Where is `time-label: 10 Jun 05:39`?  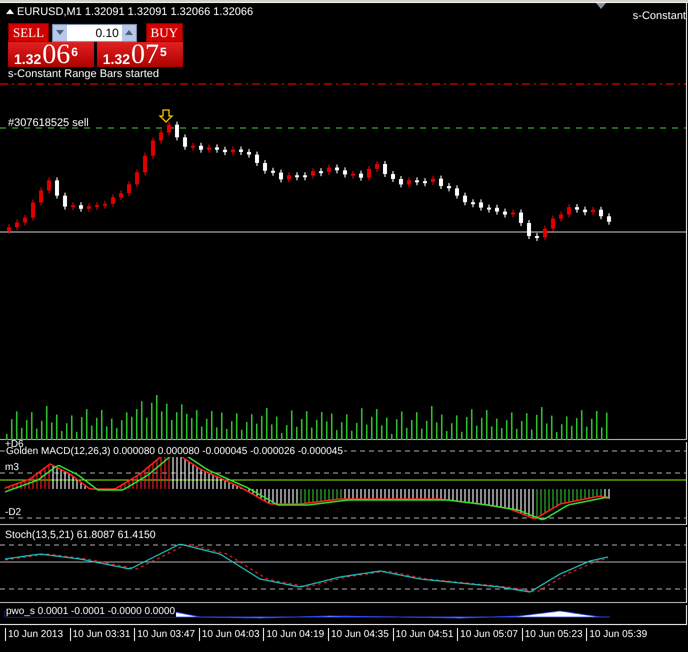 time-label: 10 Jun 05:39 is located at coordinates (618, 634).